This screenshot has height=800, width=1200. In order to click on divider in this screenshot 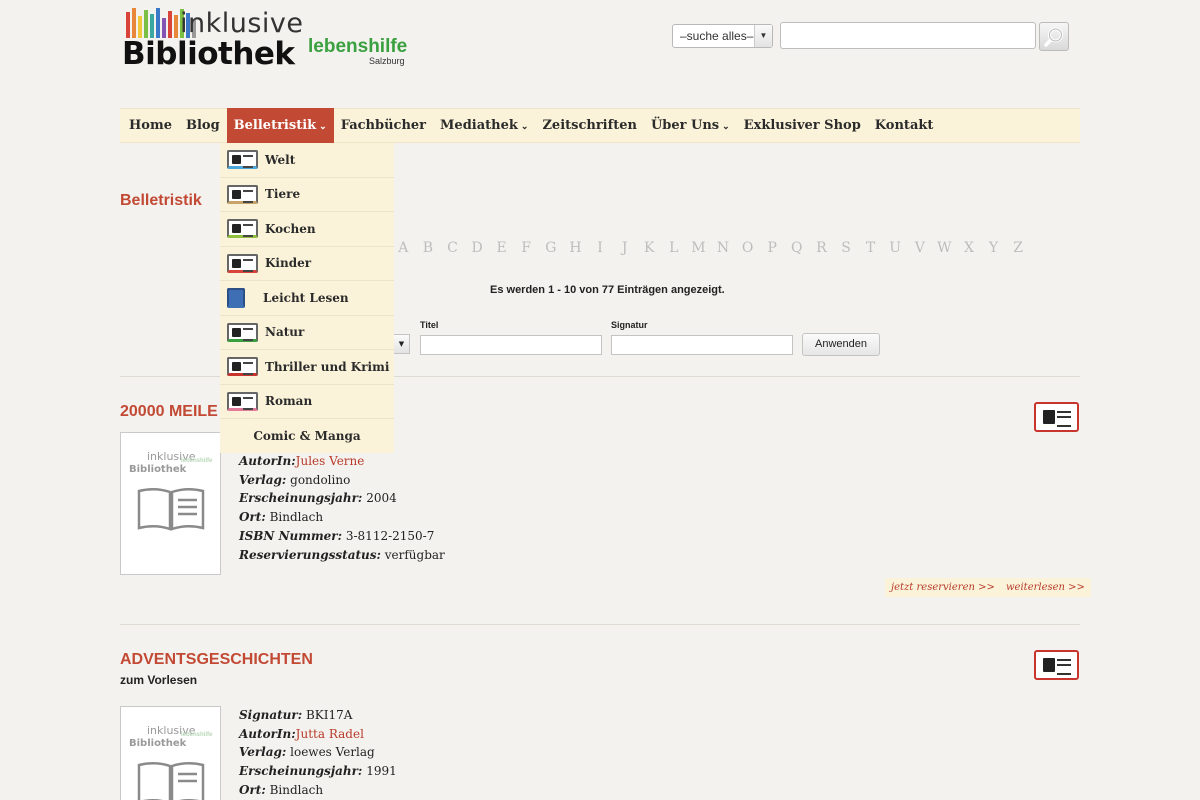, I will do `click(600, 624)`.